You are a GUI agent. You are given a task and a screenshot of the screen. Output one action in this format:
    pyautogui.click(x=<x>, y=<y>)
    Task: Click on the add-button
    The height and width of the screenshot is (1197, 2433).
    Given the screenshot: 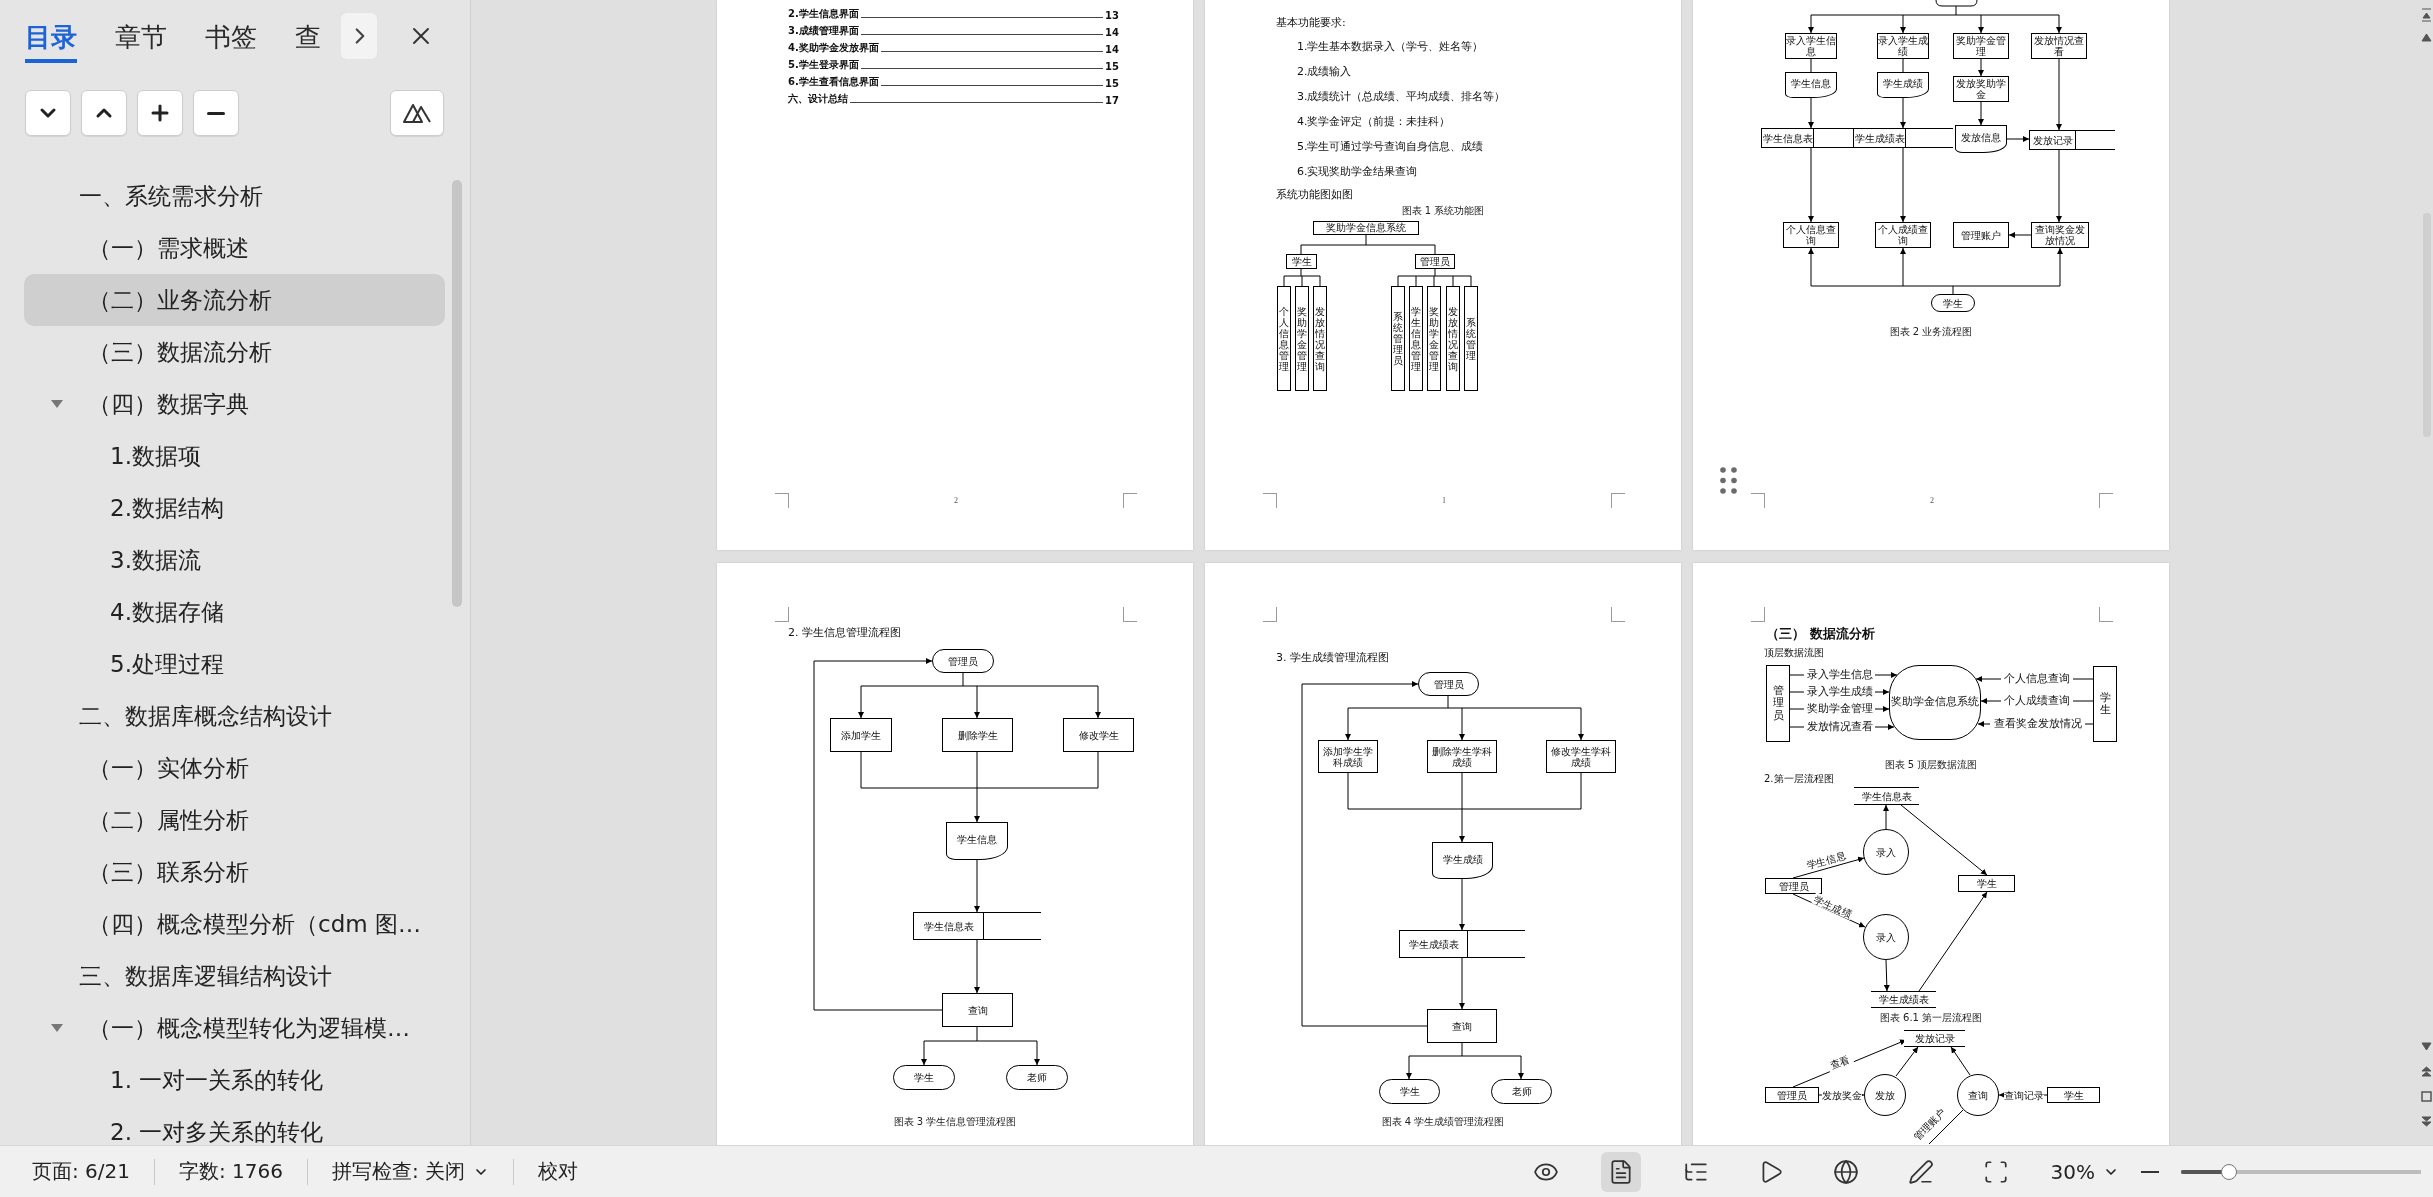 What is the action you would take?
    pyautogui.click(x=160, y=113)
    